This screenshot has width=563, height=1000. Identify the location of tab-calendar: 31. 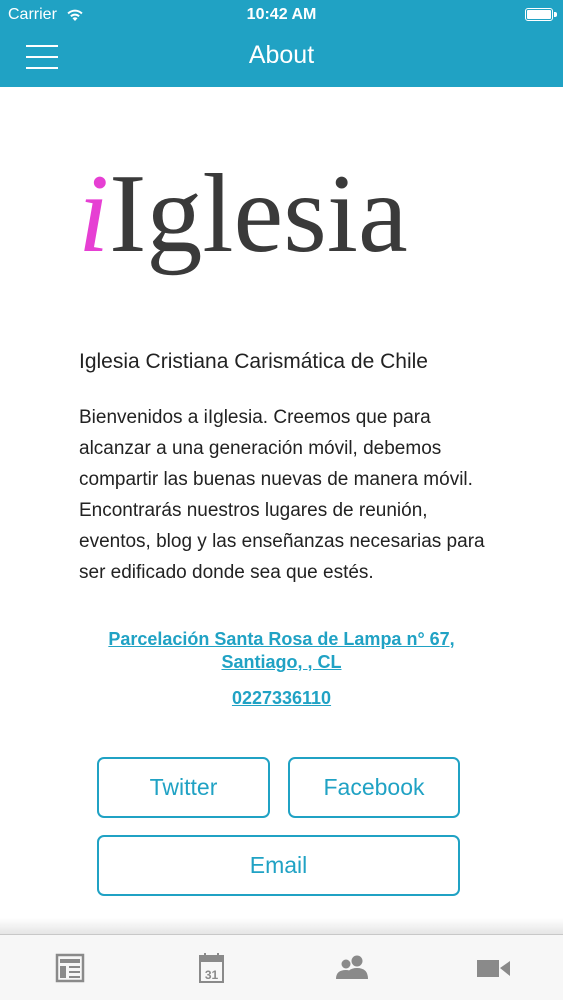
(211, 968).